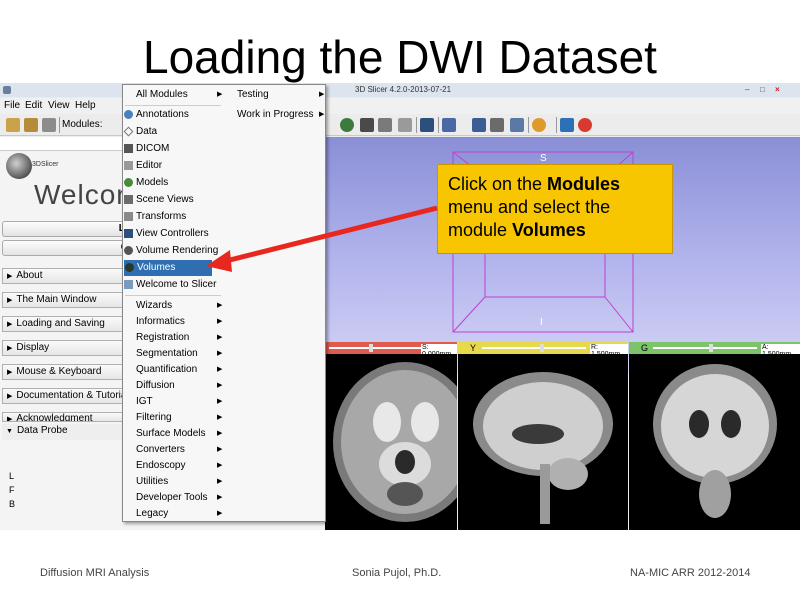 The image size is (800, 600). Describe the element at coordinates (95, 573) in the screenshot. I see `footer-course: Diffusion MRI Analysis` at that location.